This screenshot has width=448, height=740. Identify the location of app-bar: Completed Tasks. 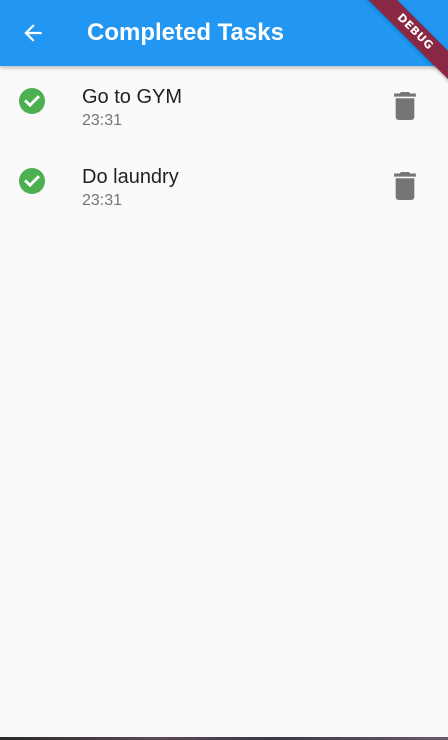
(224, 33).